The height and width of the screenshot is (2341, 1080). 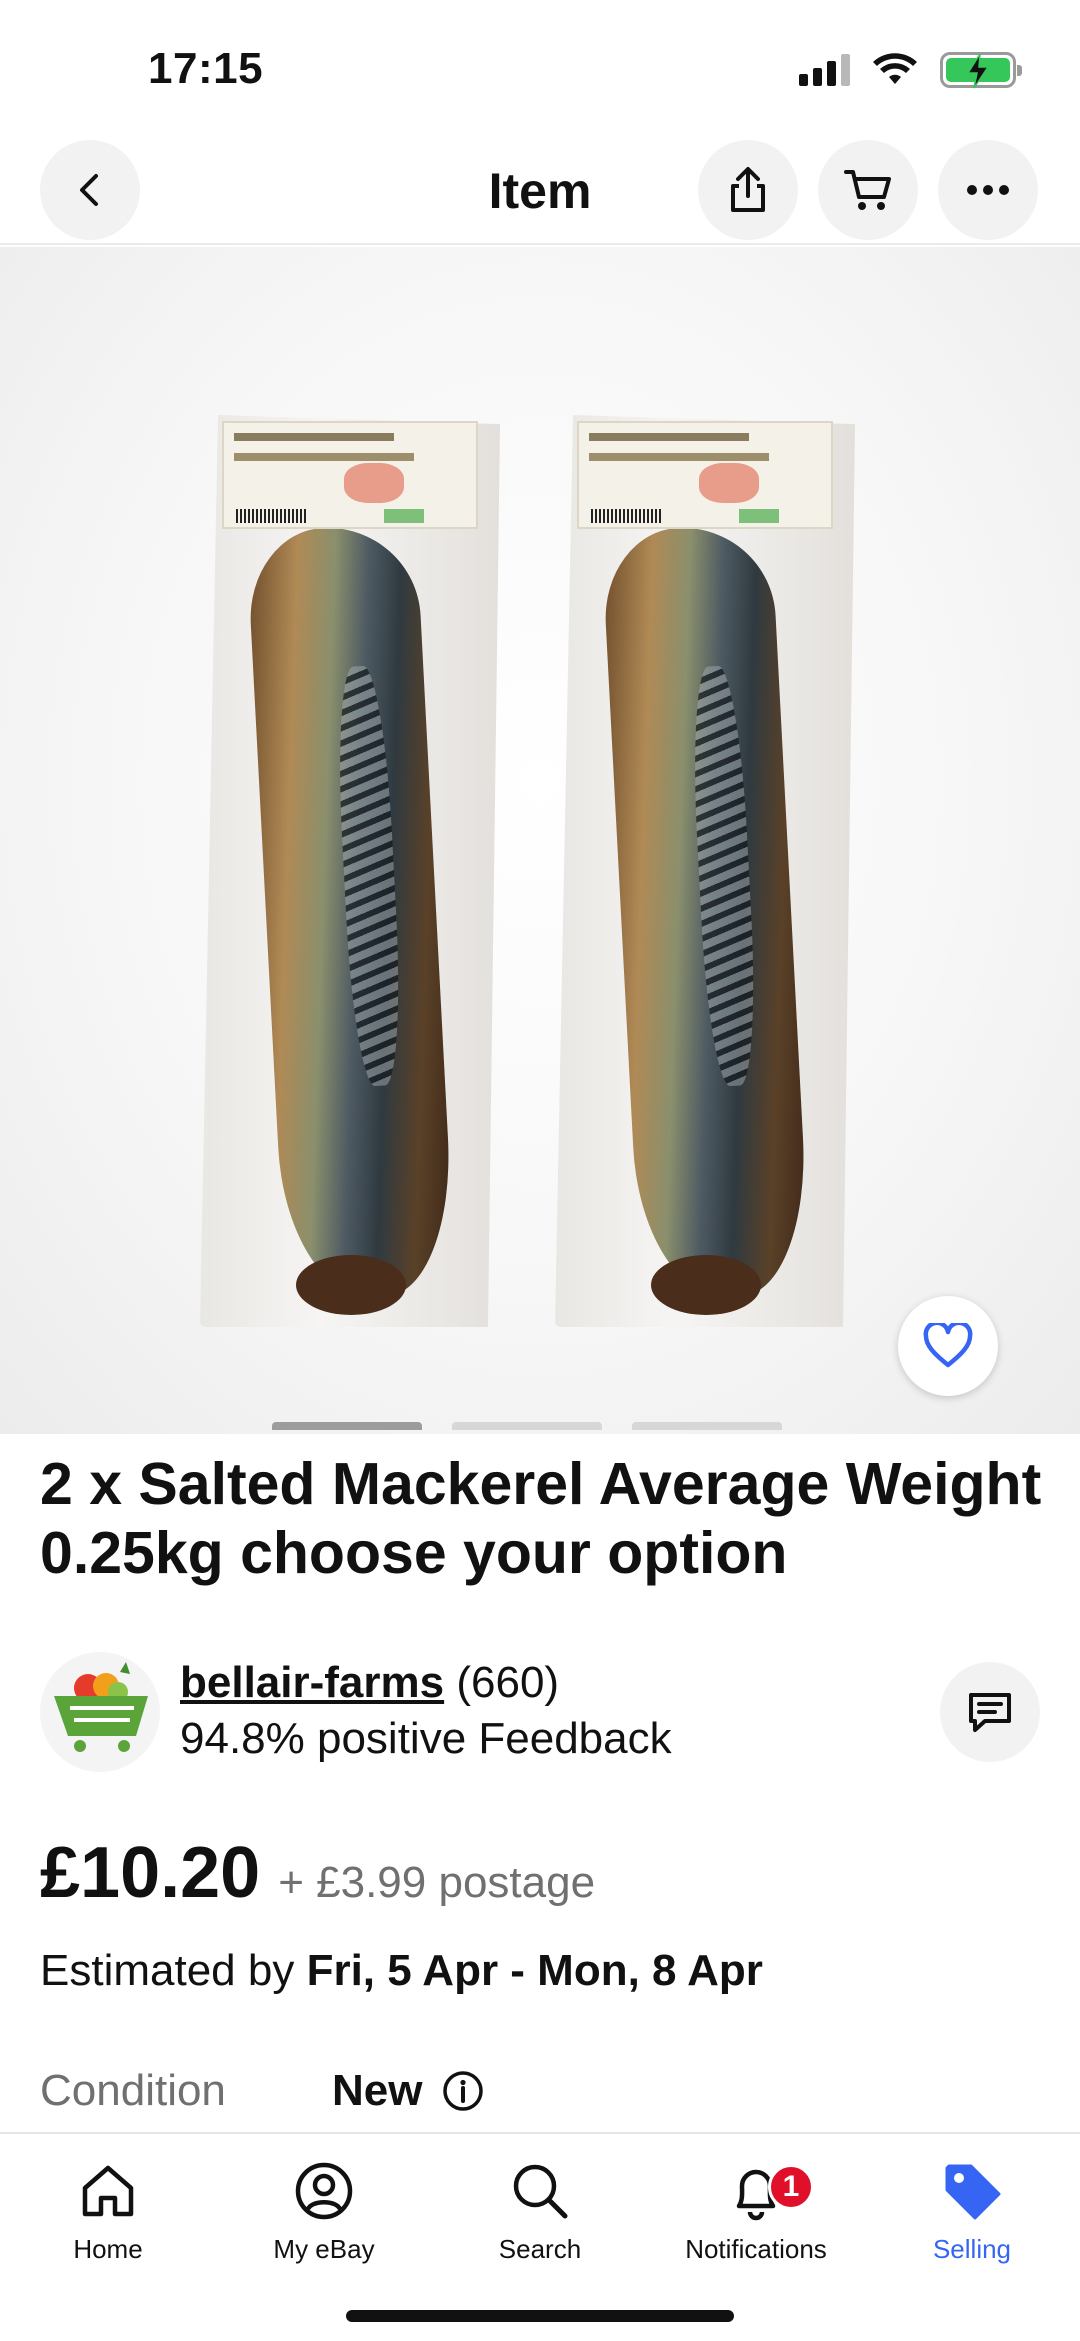 I want to click on delivery-estimate-prefix: Estimated by, so click(x=173, y=1970).